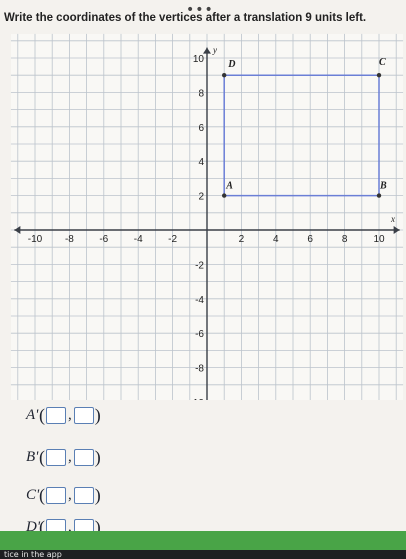 The width and height of the screenshot is (406, 559). I want to click on x-tick-label: -6, so click(103, 239).